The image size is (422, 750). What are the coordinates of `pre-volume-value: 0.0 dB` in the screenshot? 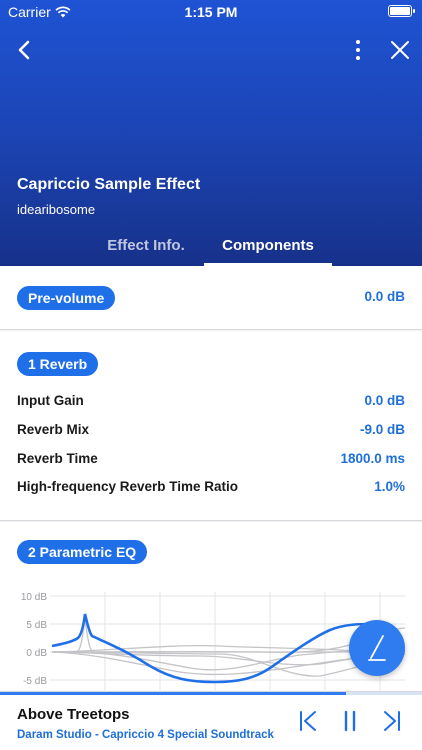 It's located at (384, 296).